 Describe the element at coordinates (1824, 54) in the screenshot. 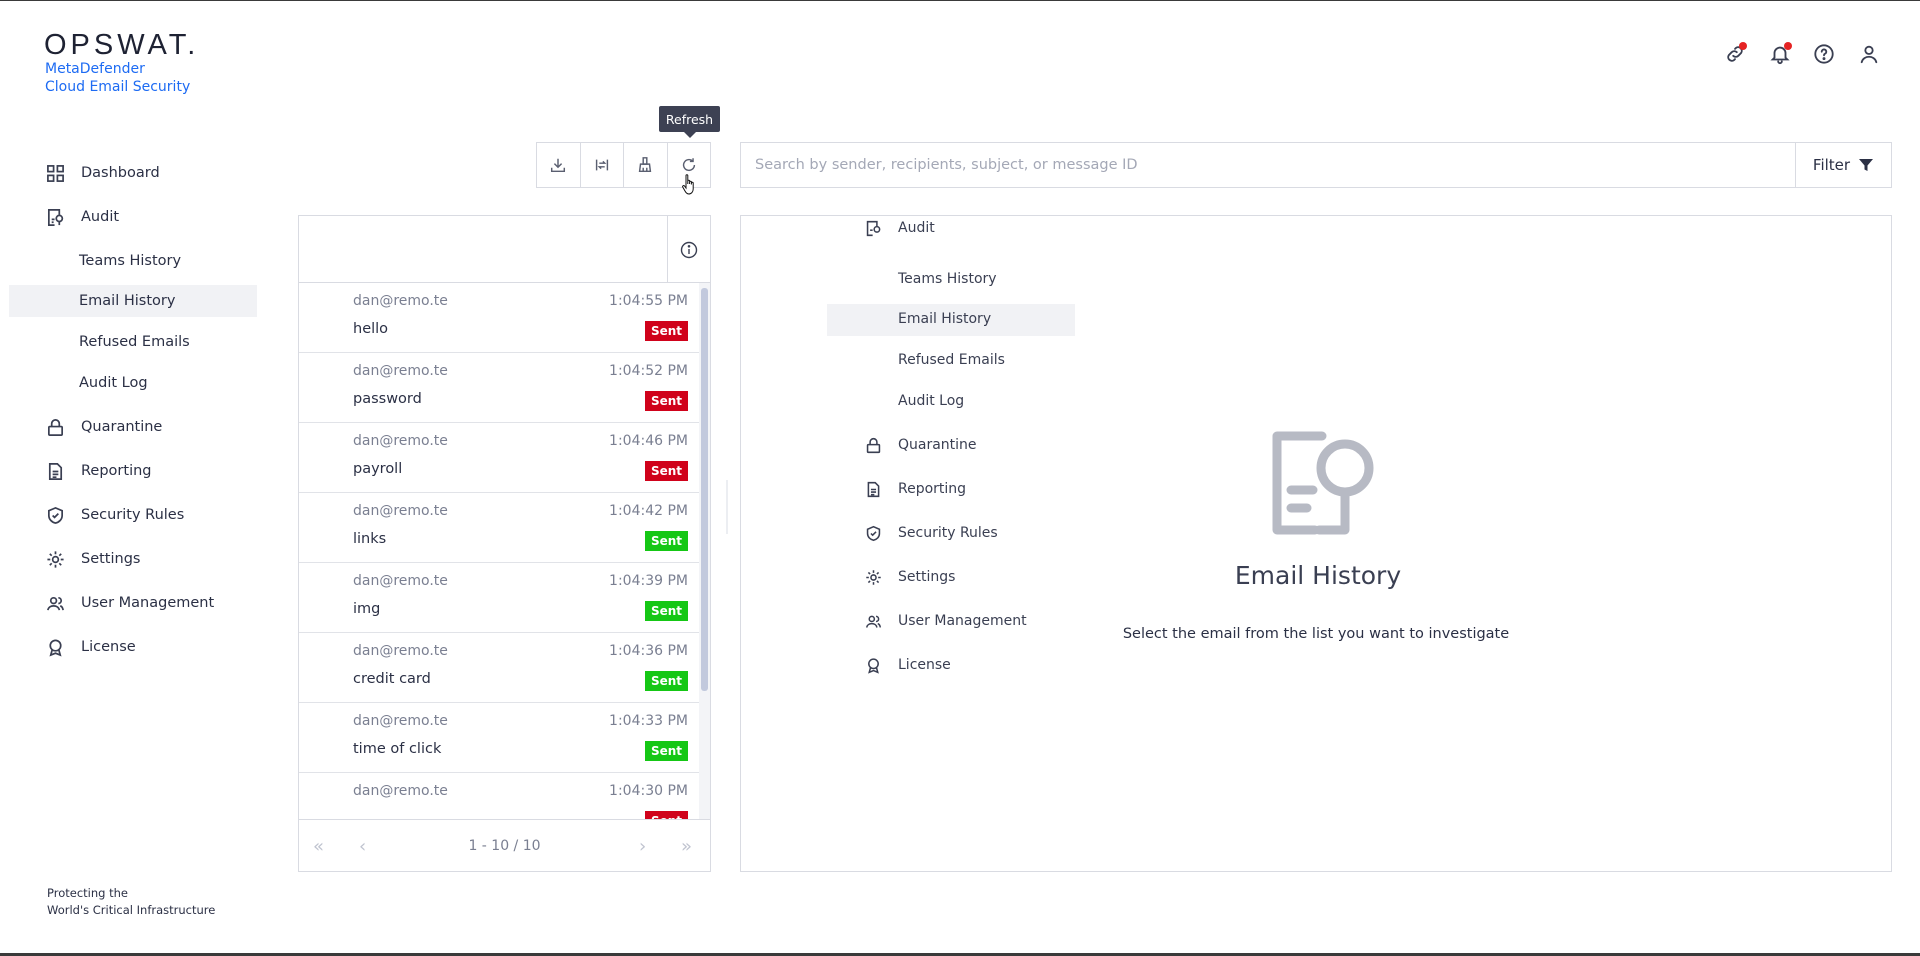

I see `help-icon` at that location.